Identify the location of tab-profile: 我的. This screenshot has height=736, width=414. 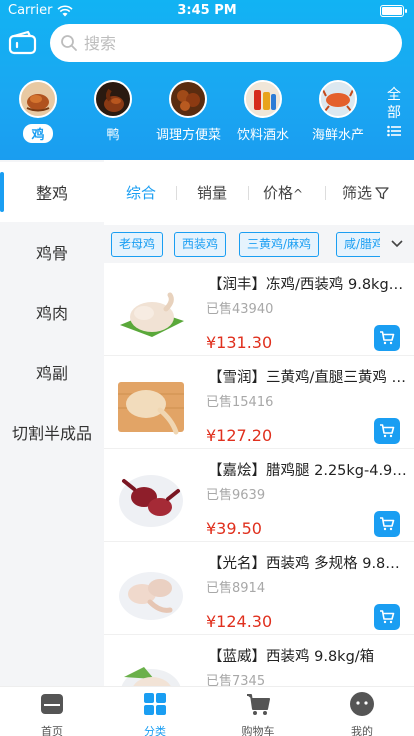
(362, 713).